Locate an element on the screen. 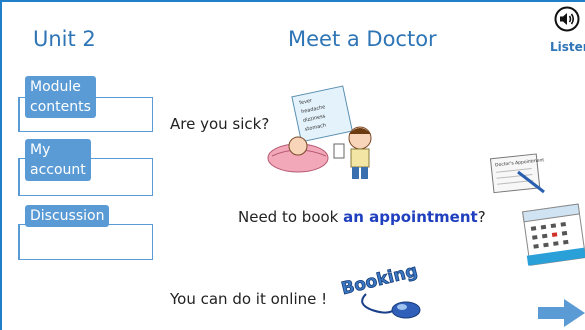  unit-title: Unit 2 is located at coordinates (64, 39).